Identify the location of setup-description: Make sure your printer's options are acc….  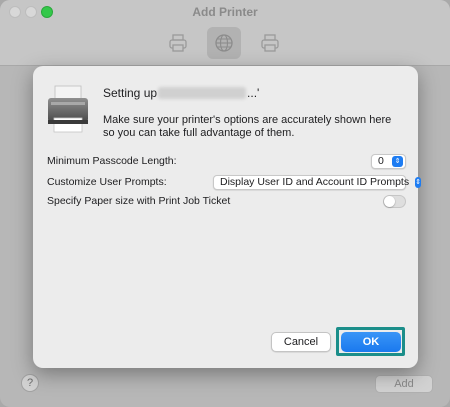
(247, 126).